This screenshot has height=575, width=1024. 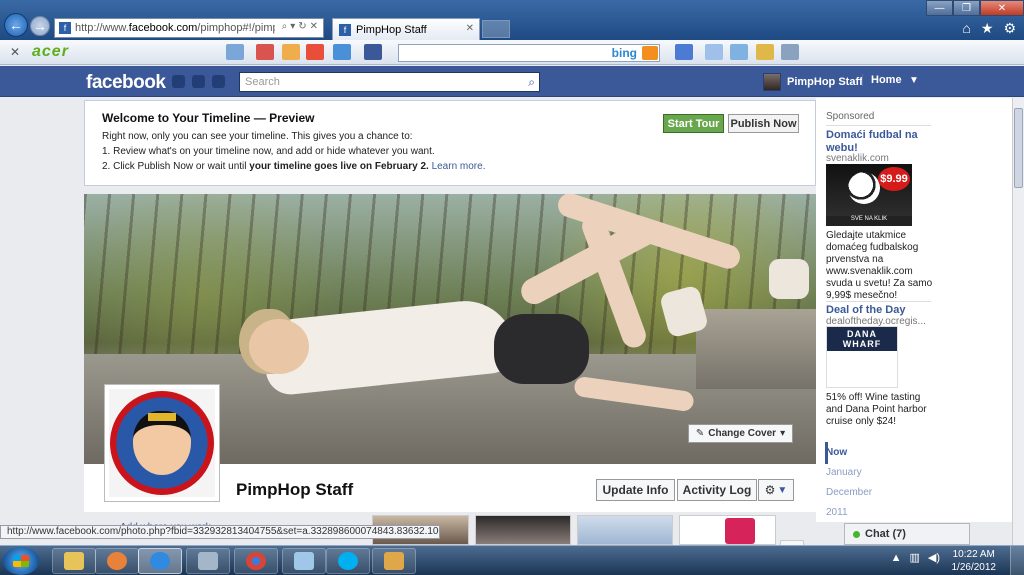 I want to click on acer-toolbar: ✕ acer bing, so click(x=512, y=52).